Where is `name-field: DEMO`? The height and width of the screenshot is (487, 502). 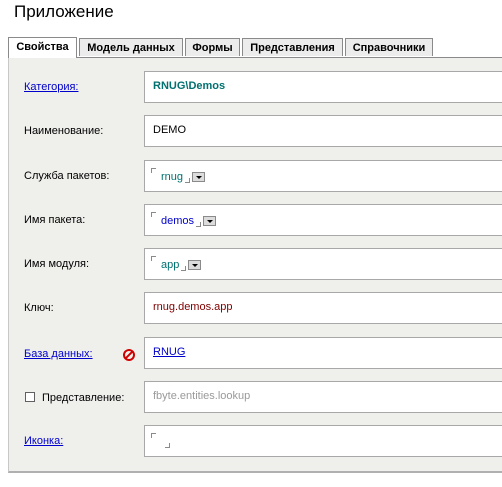 name-field: DEMO is located at coordinates (323, 131).